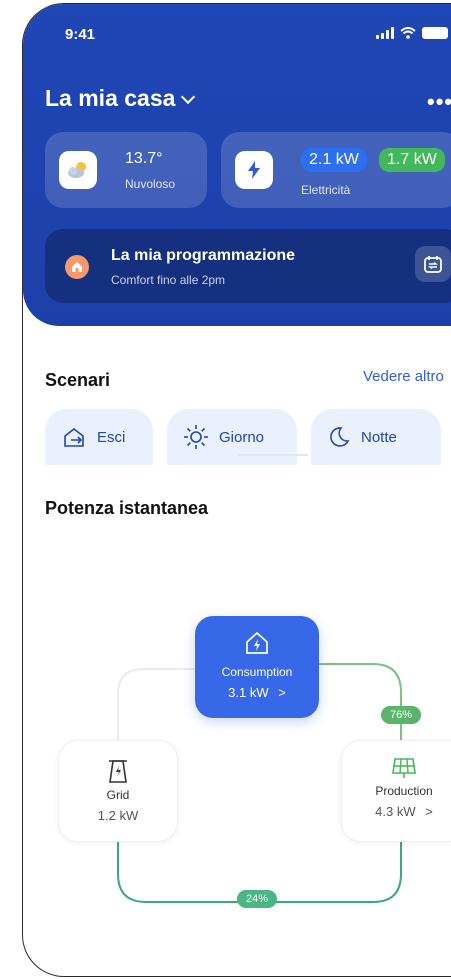 The width and height of the screenshot is (451, 979). What do you see at coordinates (403, 376) in the screenshot?
I see `see-more-link: Vedere altro` at bounding box center [403, 376].